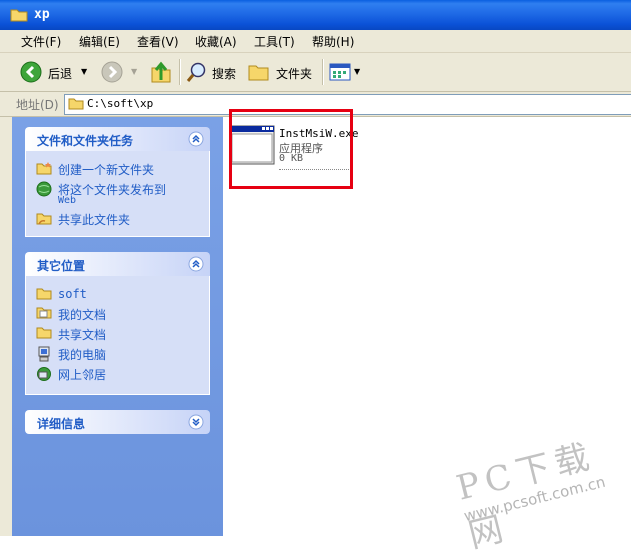 This screenshot has width=631, height=557. I want to click on menu-edit: 编辑(E), so click(99, 41).